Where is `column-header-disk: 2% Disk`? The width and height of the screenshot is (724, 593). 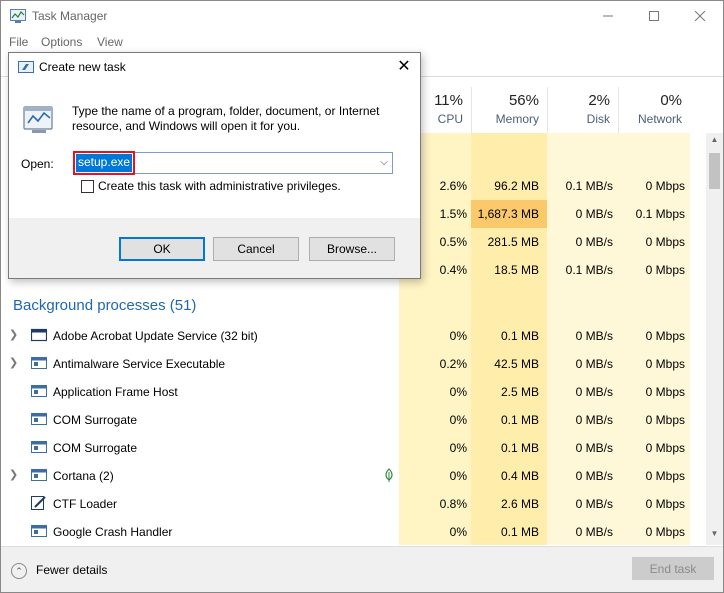 column-header-disk: 2% Disk is located at coordinates (582, 110).